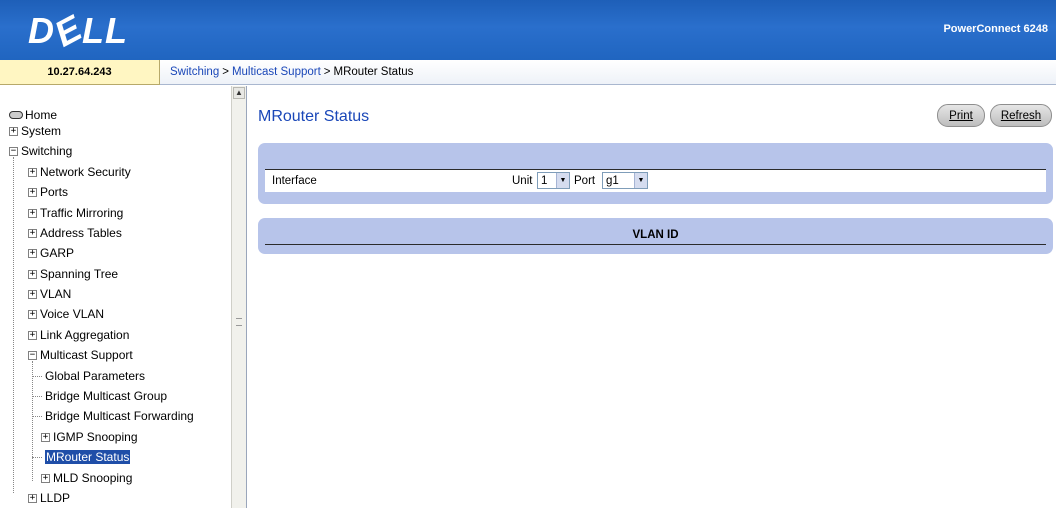  I want to click on nav-label: Bridge Multicast Group, so click(106, 396).